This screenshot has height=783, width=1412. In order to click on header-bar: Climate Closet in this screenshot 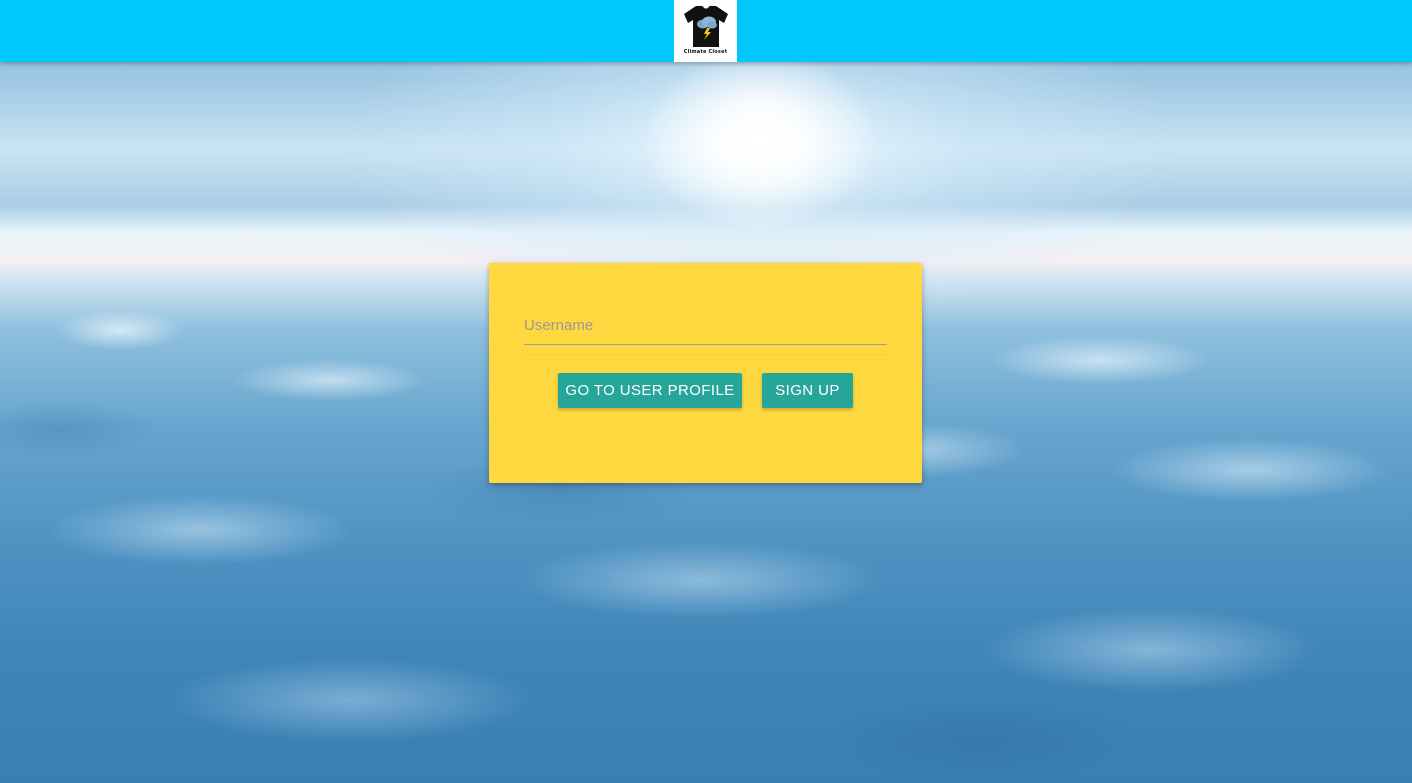, I will do `click(706, 31)`.